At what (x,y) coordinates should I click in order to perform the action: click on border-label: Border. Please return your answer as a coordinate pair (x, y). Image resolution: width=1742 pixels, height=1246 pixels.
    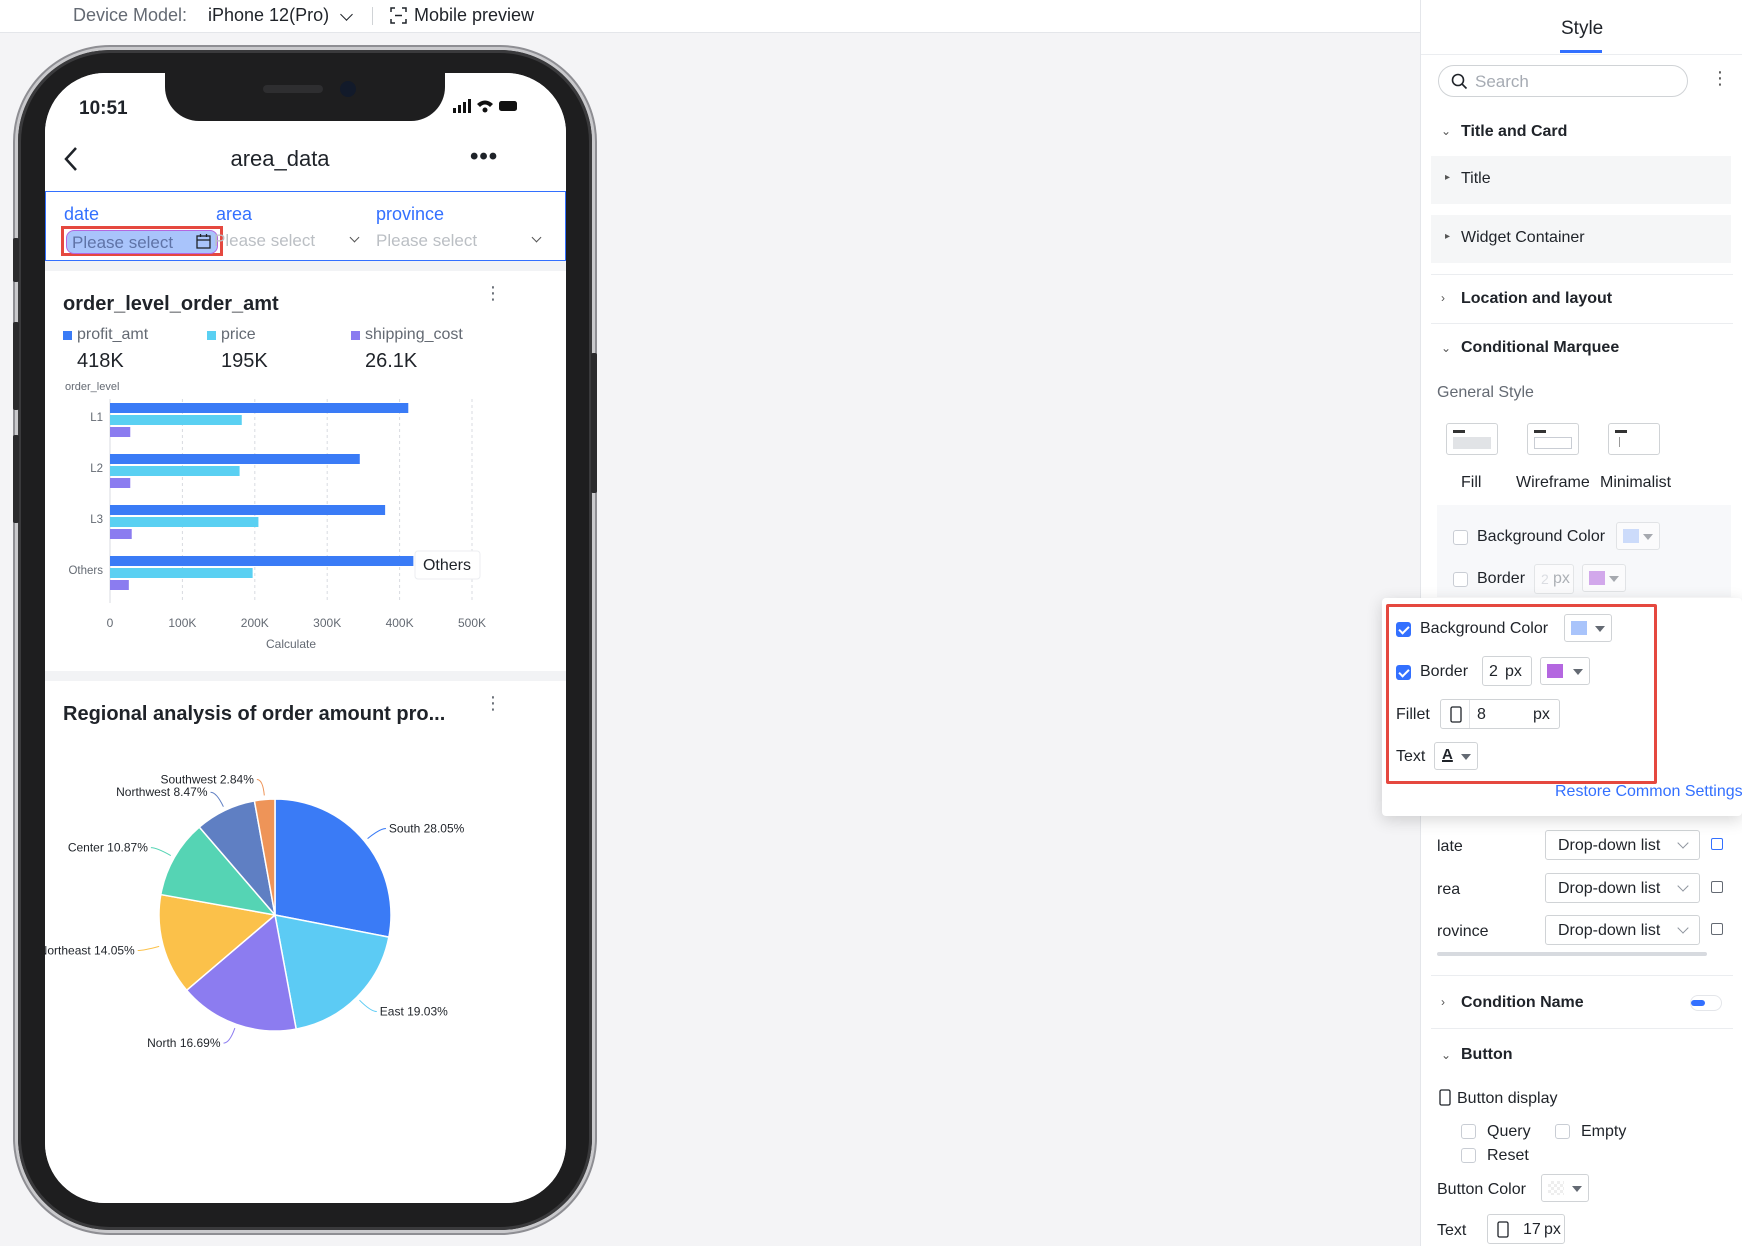
    Looking at the image, I should click on (1501, 578).